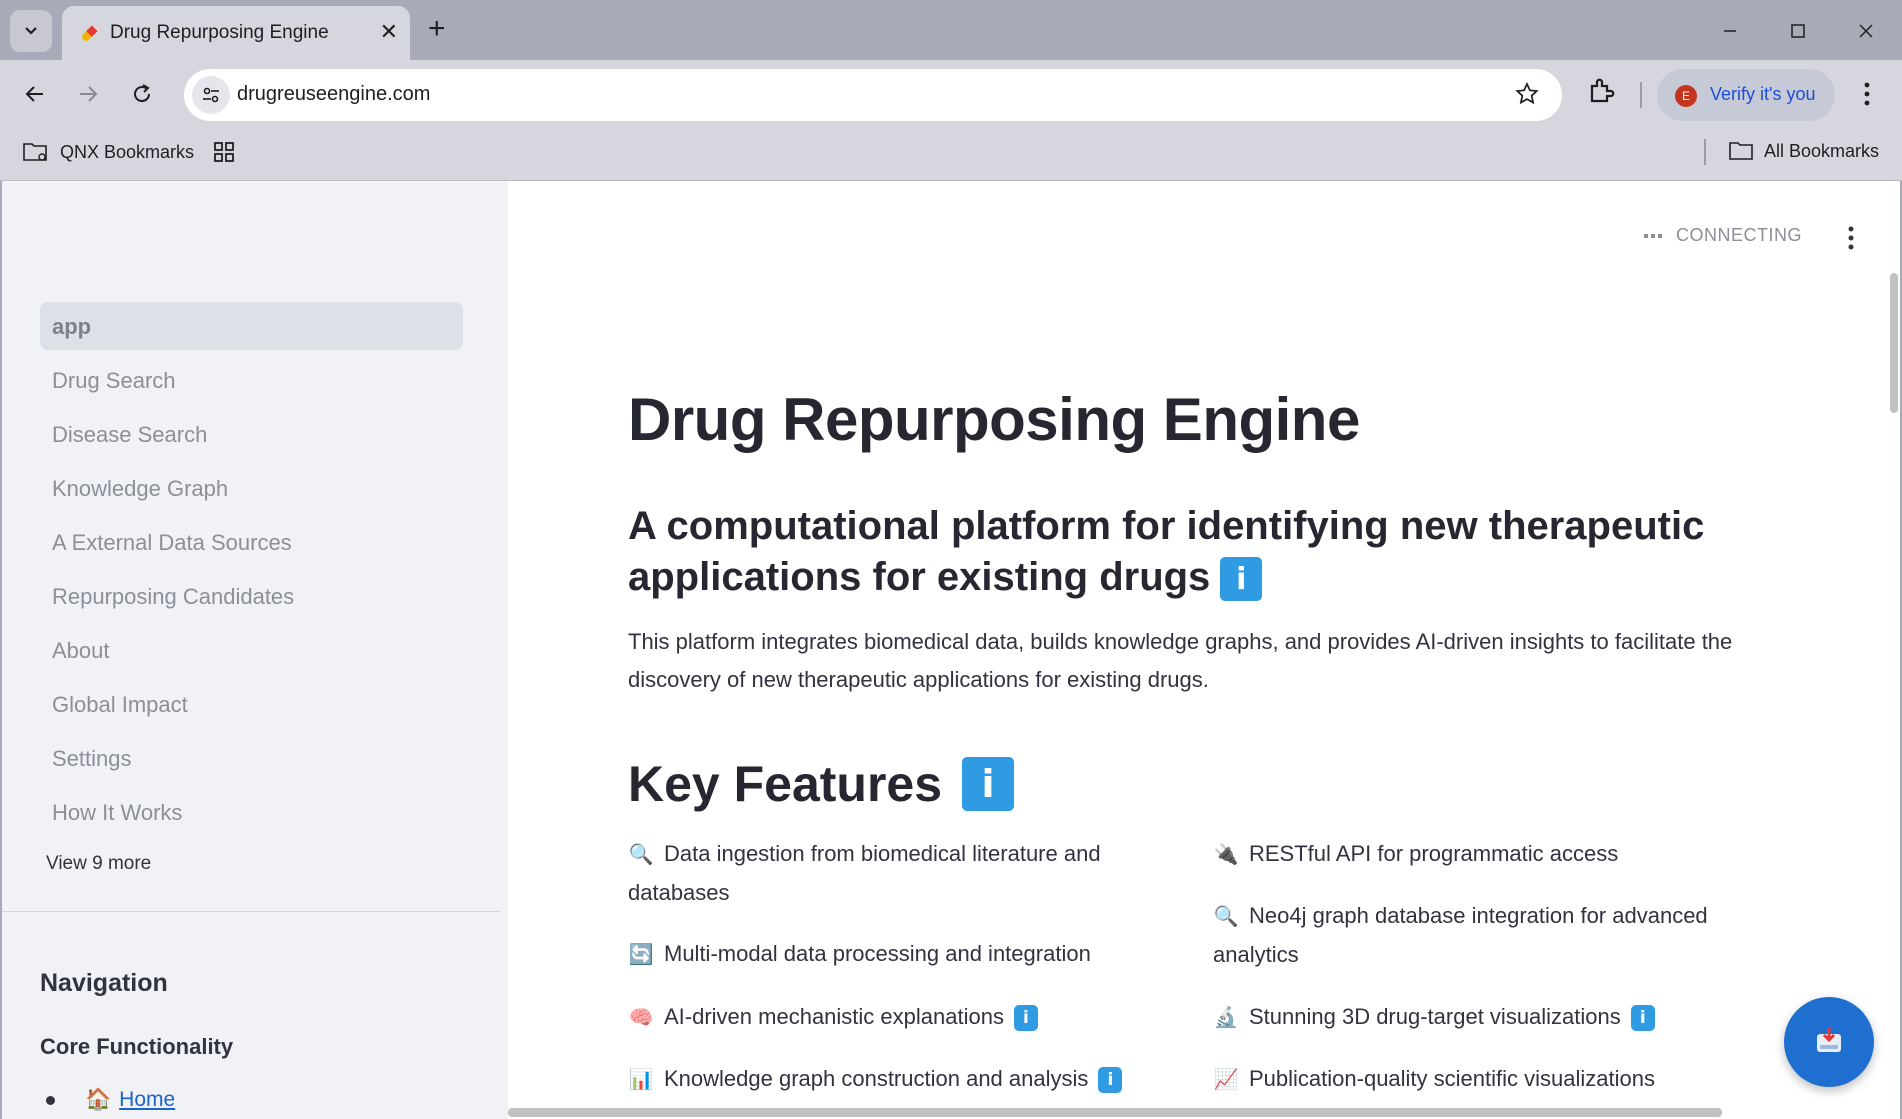 This screenshot has height=1119, width=1902. I want to click on profile-label: Verify it's you, so click(1763, 94).